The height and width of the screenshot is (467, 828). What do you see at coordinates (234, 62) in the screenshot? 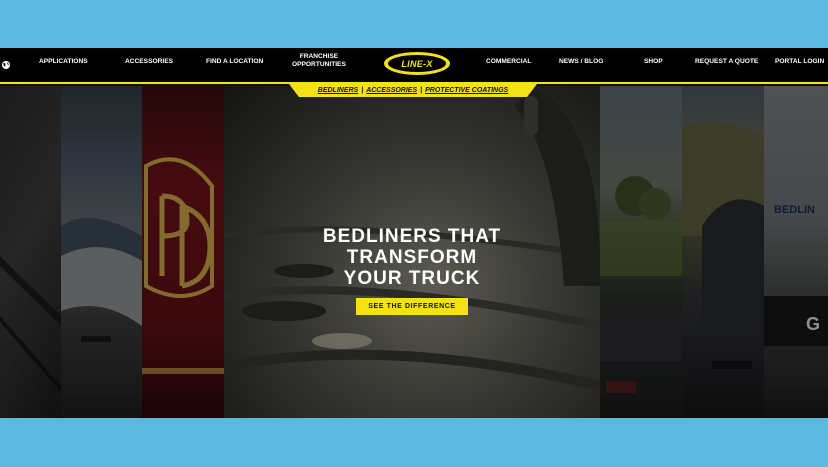
I see `nav-find-a-location: FIND A LOCATION` at bounding box center [234, 62].